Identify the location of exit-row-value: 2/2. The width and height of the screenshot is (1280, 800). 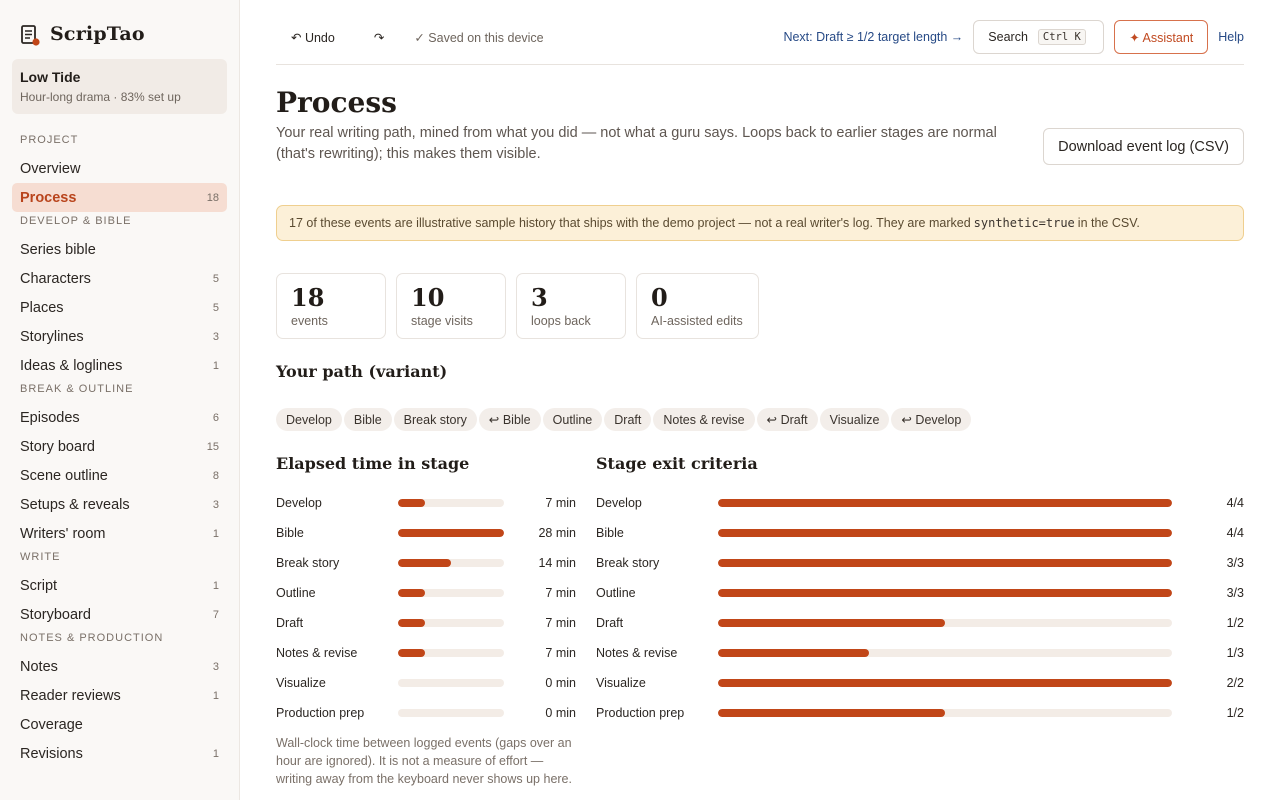
(1235, 683).